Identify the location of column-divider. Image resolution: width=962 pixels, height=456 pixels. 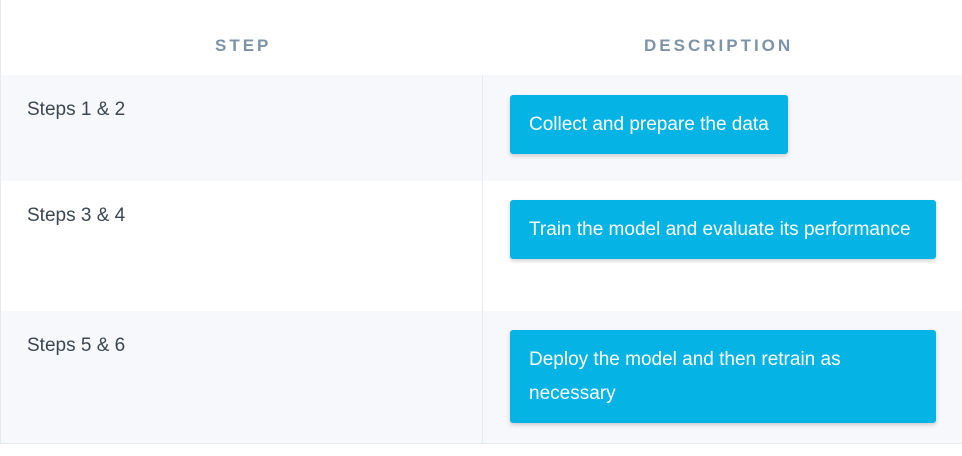
(482, 259).